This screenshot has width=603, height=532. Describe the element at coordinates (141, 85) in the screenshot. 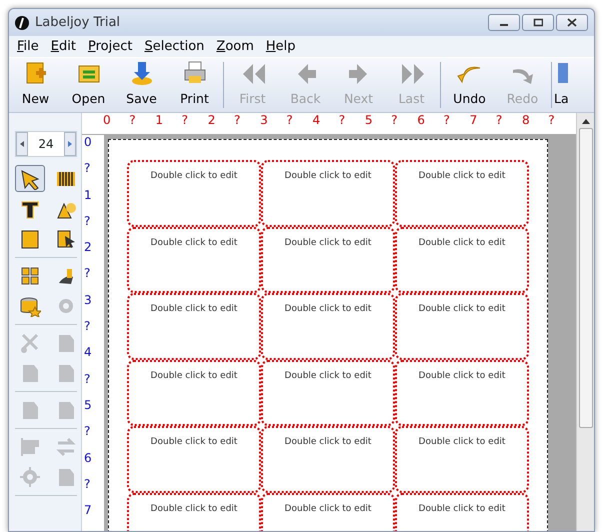

I see `toolbar-button: Save` at that location.